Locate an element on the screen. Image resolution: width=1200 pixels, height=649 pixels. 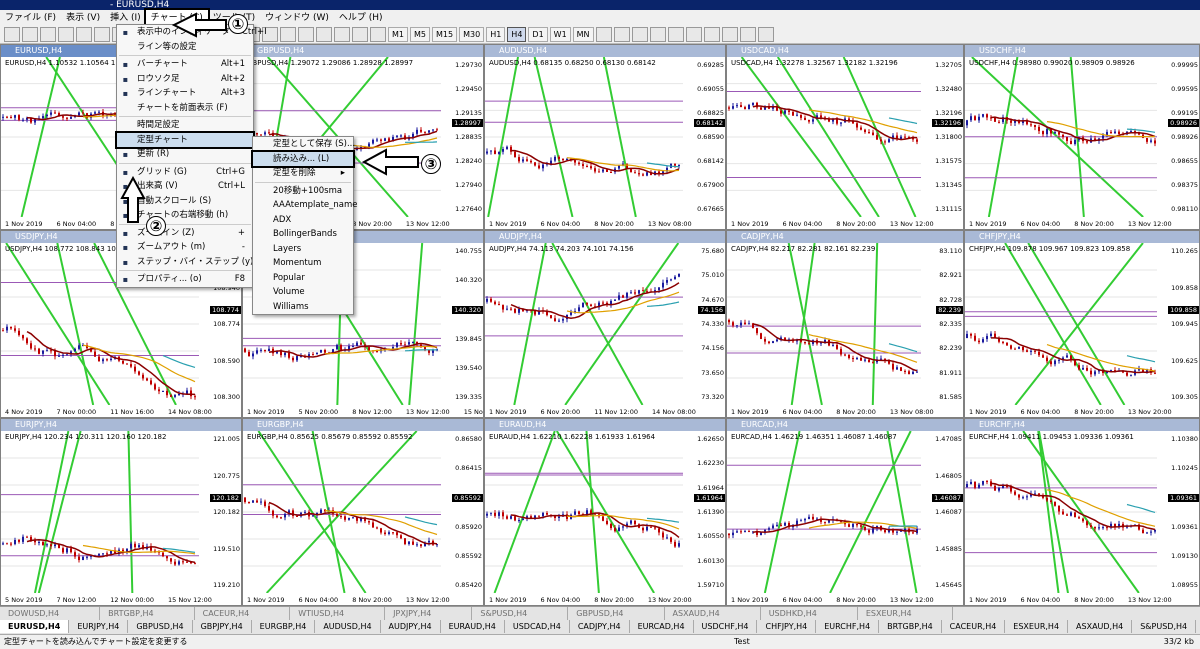
menu-row: Momentum is located at coordinates (303, 263).